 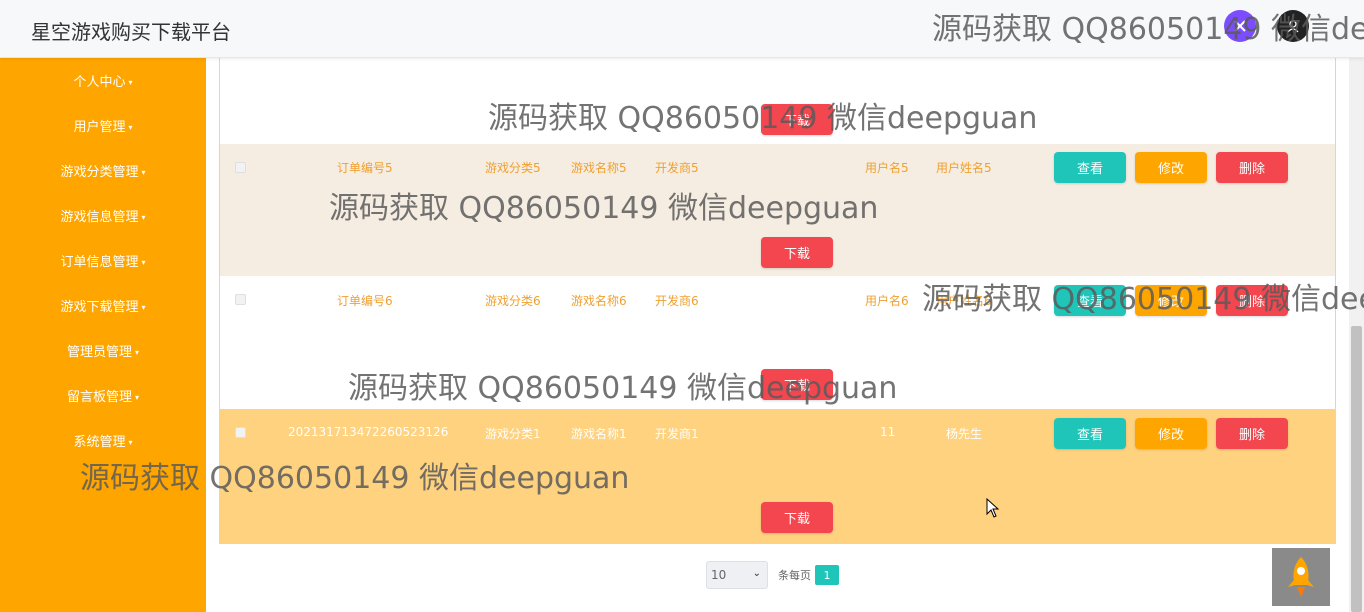 I want to click on mouse-cursor-icon, so click(x=993, y=508).